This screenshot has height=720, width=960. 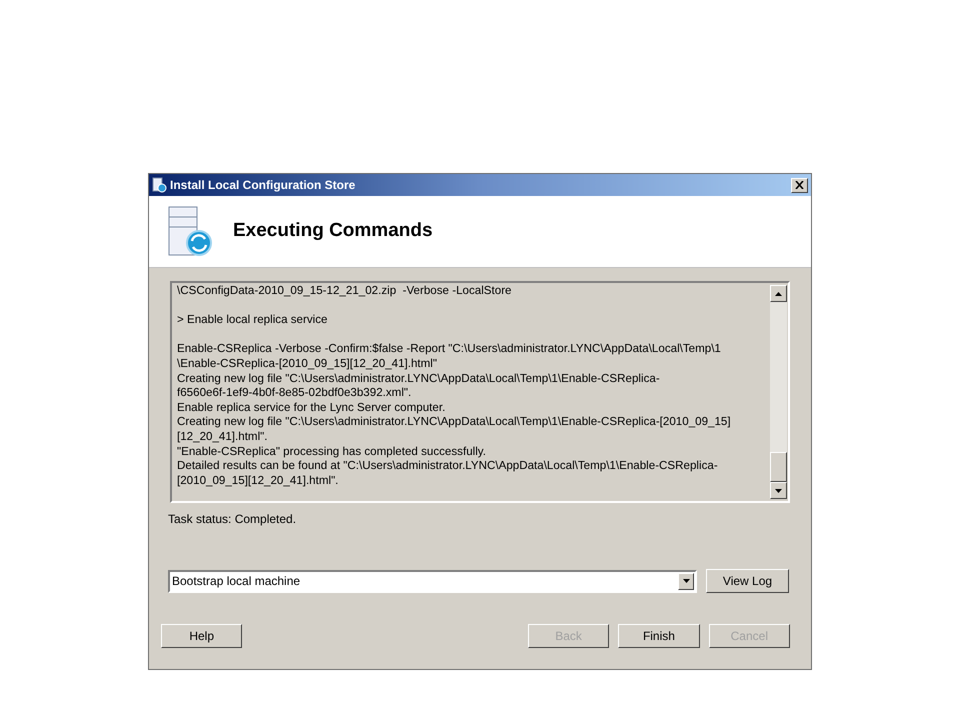 I want to click on scroll-thumb, so click(x=778, y=467).